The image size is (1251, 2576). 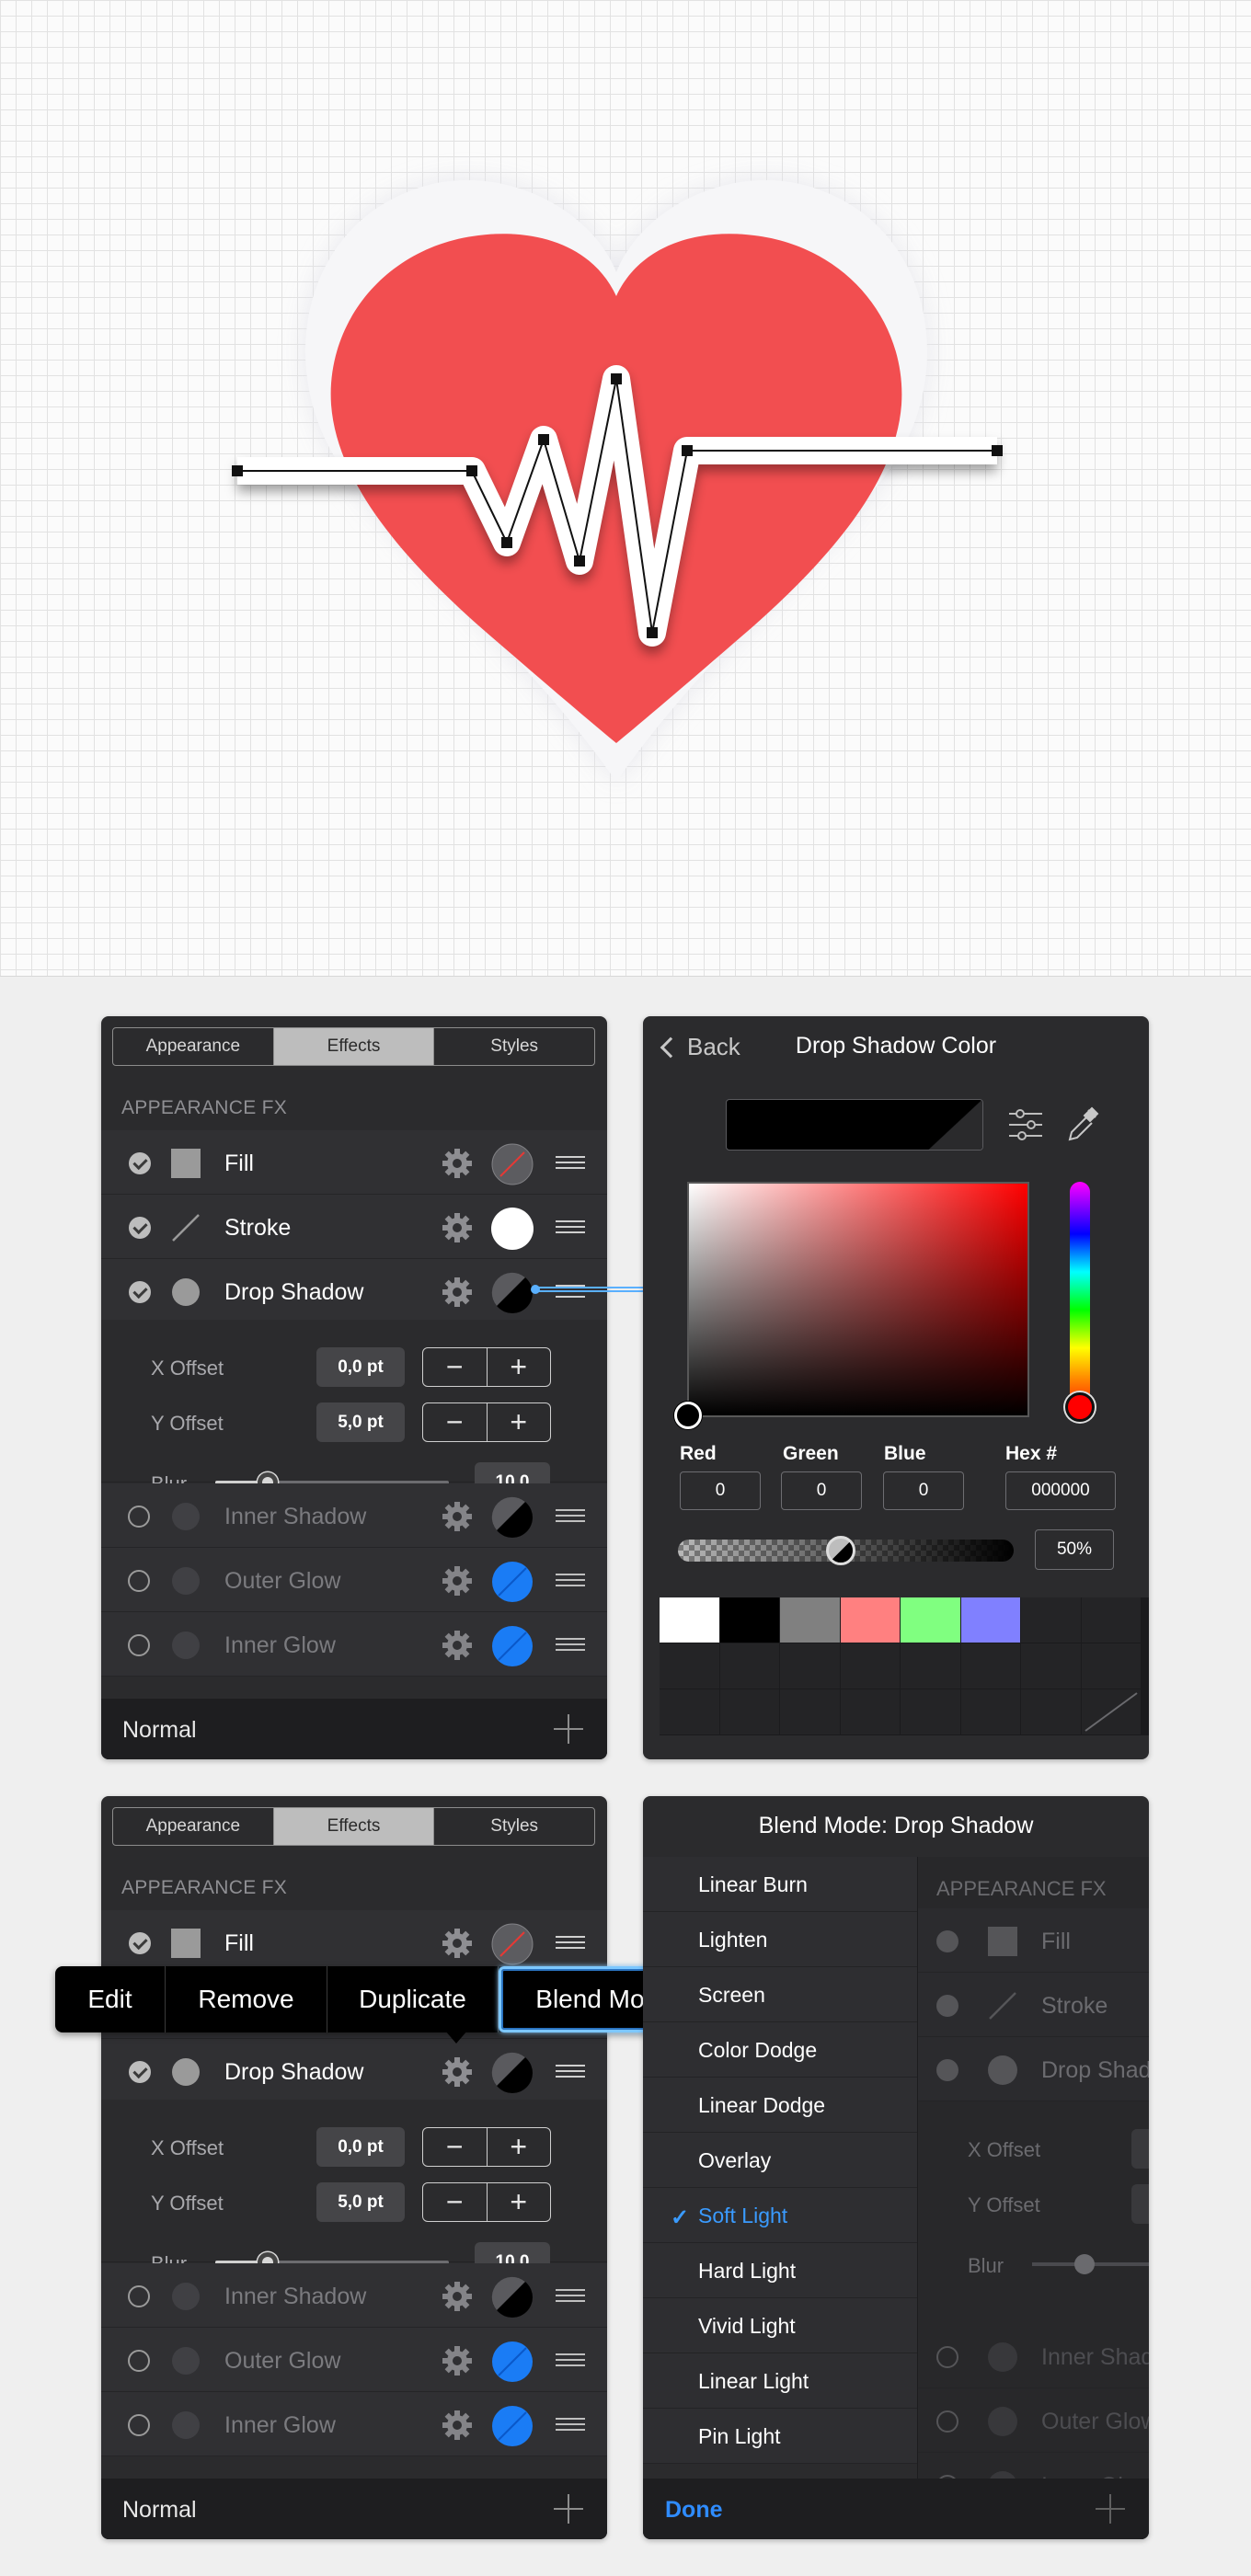 I want to click on swatch-black, so click(x=749, y=1620).